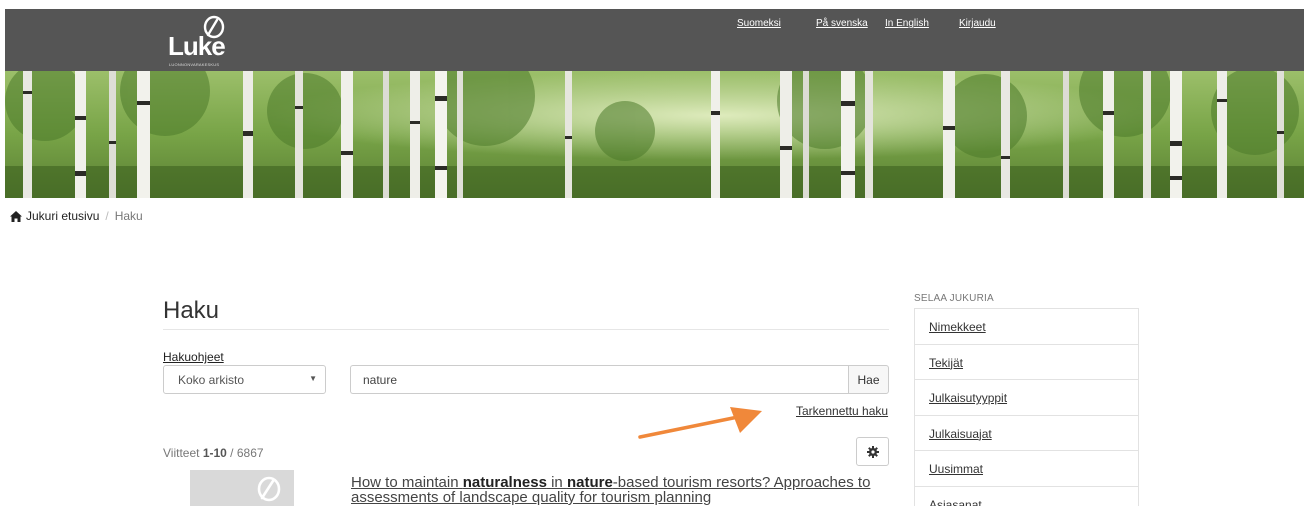 The image size is (1304, 506). What do you see at coordinates (955, 501) in the screenshot?
I see `sidebar-item-label: Asiasanat` at bounding box center [955, 501].